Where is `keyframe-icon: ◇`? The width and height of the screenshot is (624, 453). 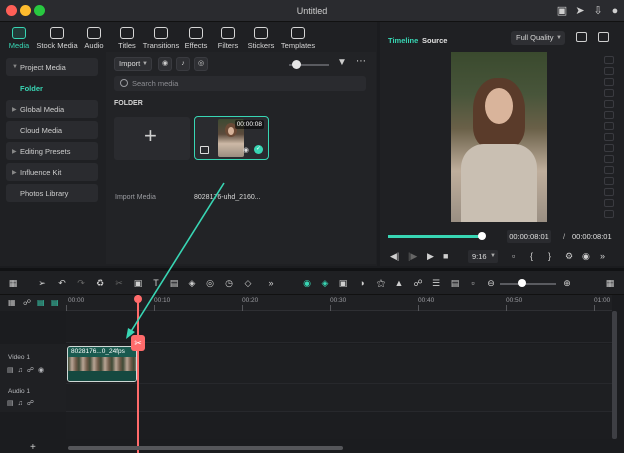 keyframe-icon: ◇ is located at coordinates (248, 283).